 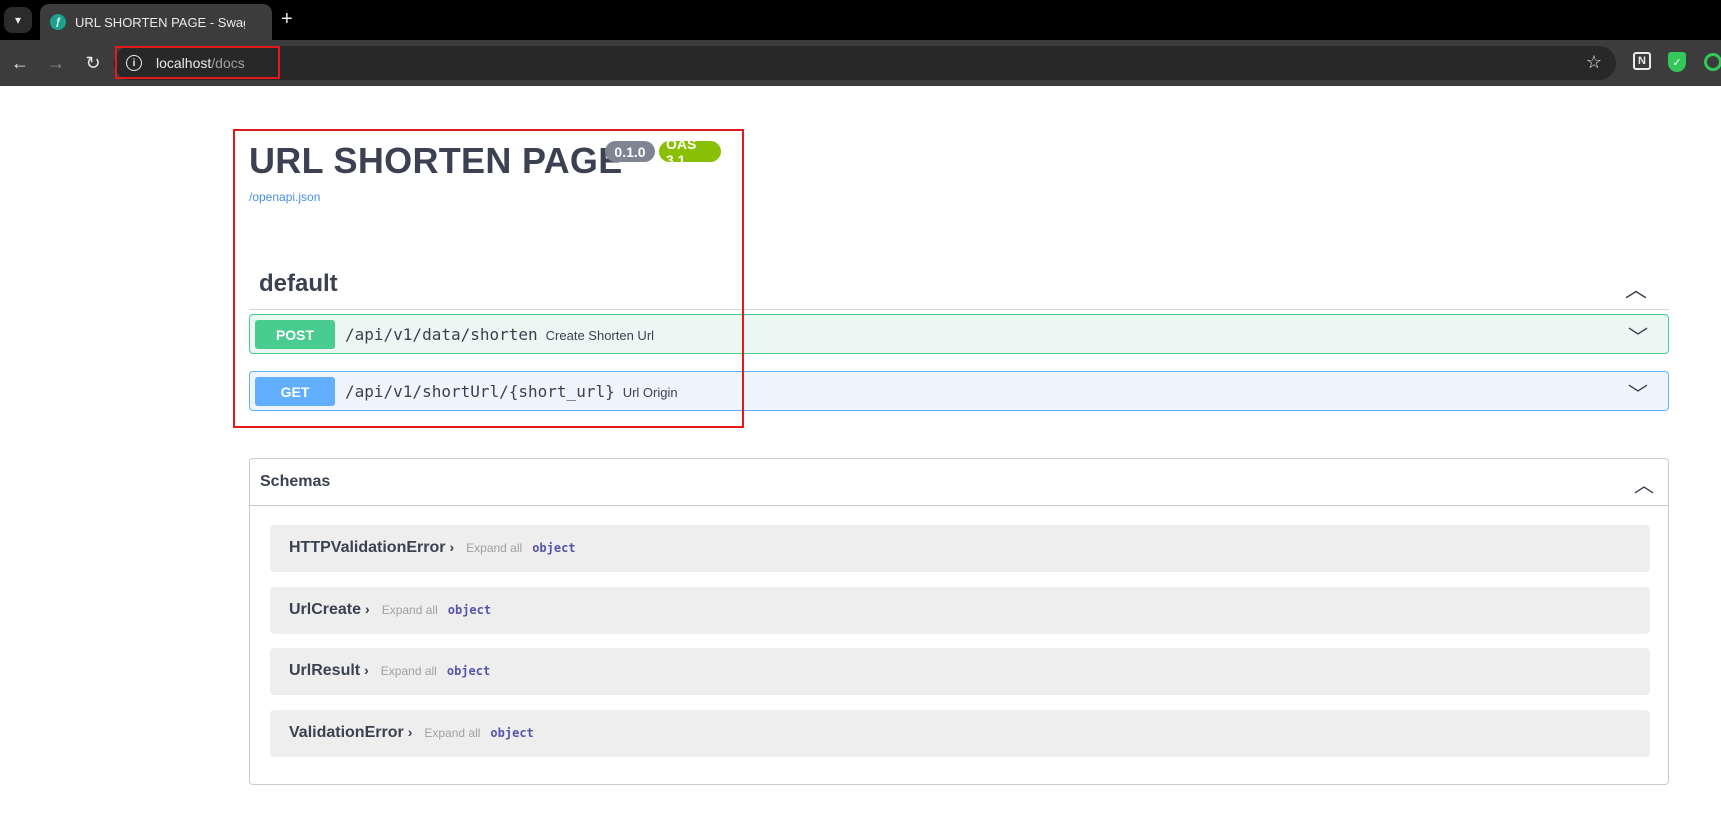 What do you see at coordinates (18, 20) in the screenshot?
I see `tab-list-chevron-icon: ▾` at bounding box center [18, 20].